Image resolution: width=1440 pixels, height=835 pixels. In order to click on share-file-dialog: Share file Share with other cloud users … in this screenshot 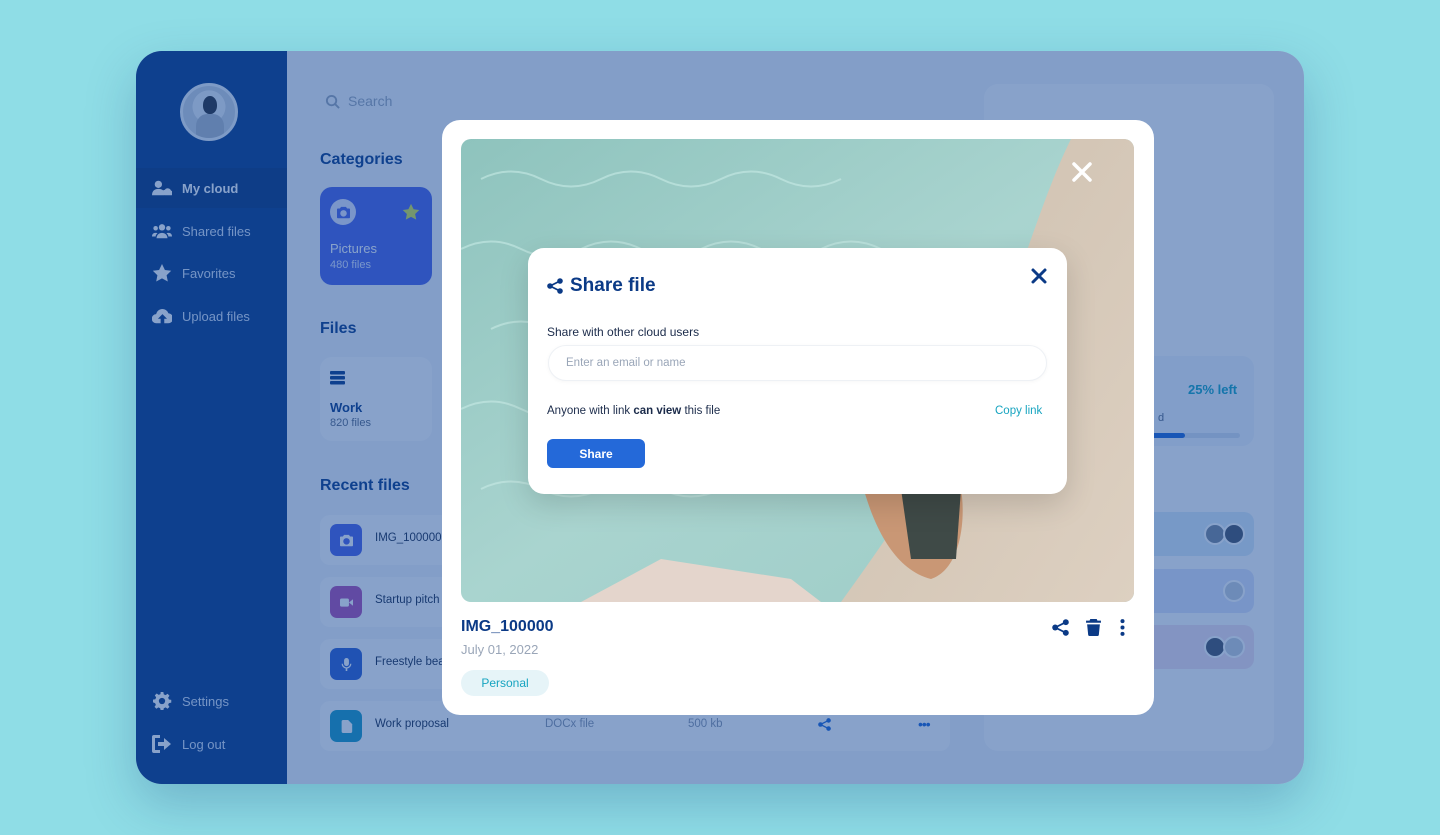, I will do `click(797, 371)`.